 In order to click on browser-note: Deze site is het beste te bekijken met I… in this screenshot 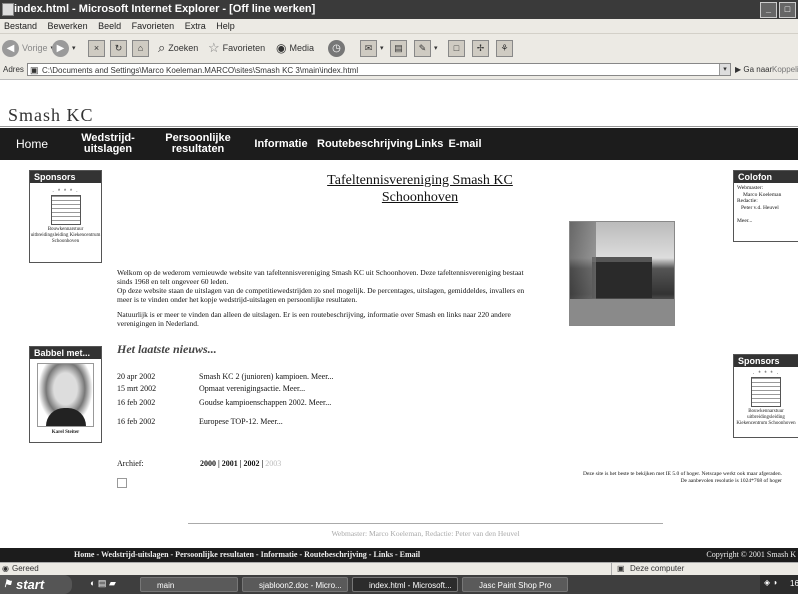, I will do `click(682, 477)`.